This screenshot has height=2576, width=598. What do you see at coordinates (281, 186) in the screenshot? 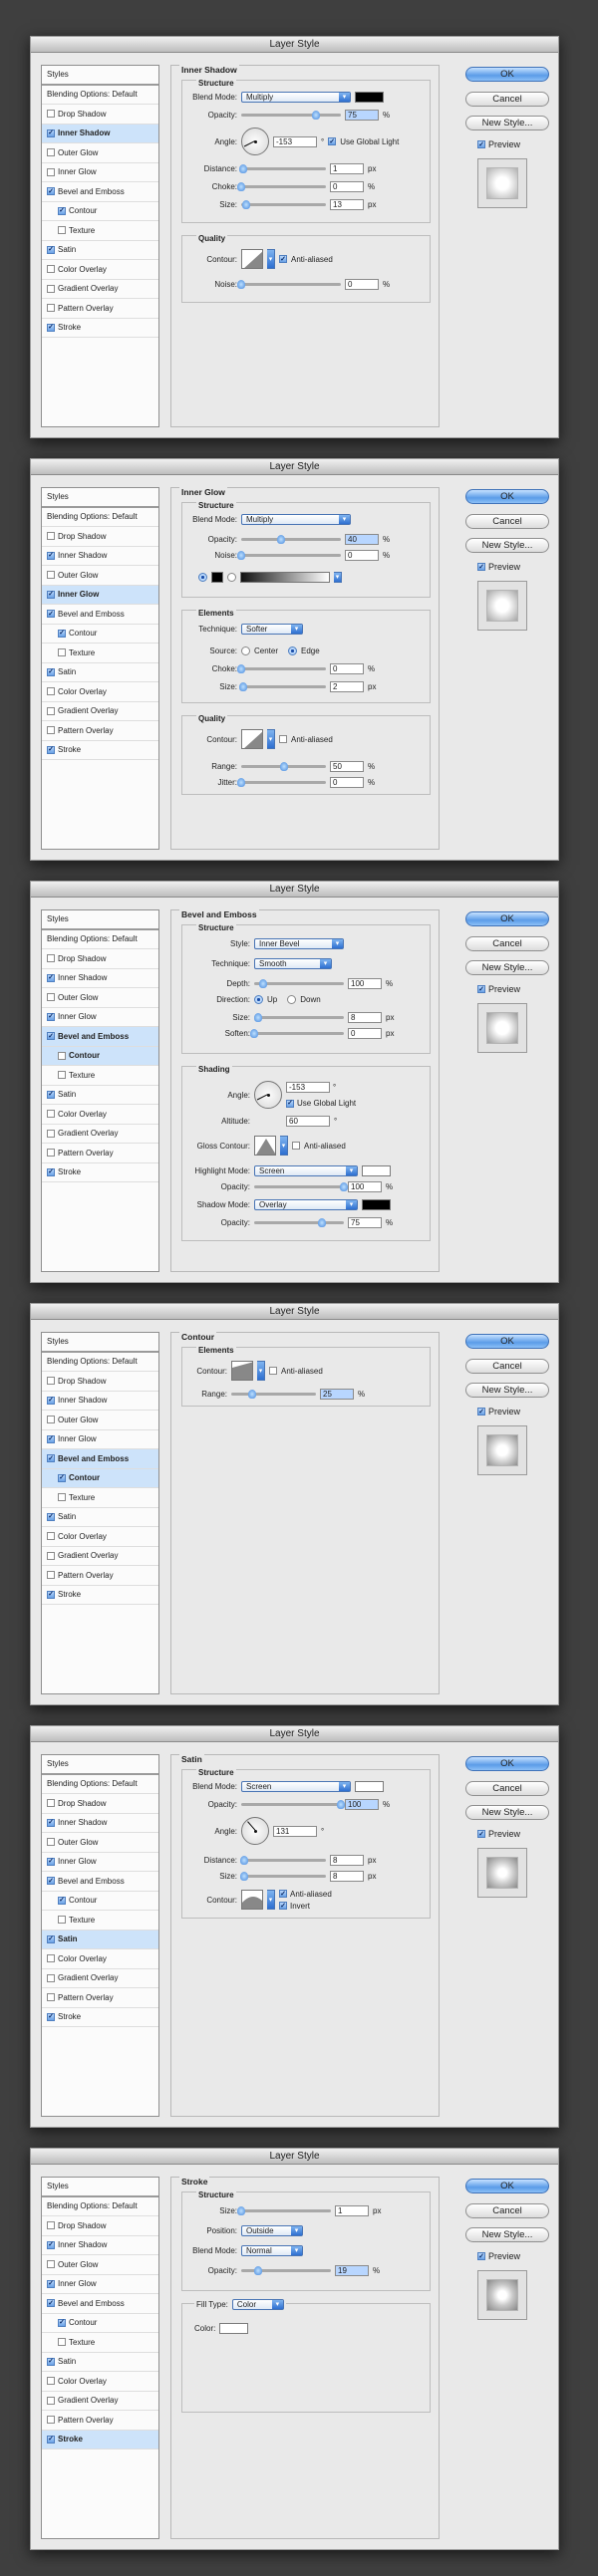
I see `choke-slider` at bounding box center [281, 186].